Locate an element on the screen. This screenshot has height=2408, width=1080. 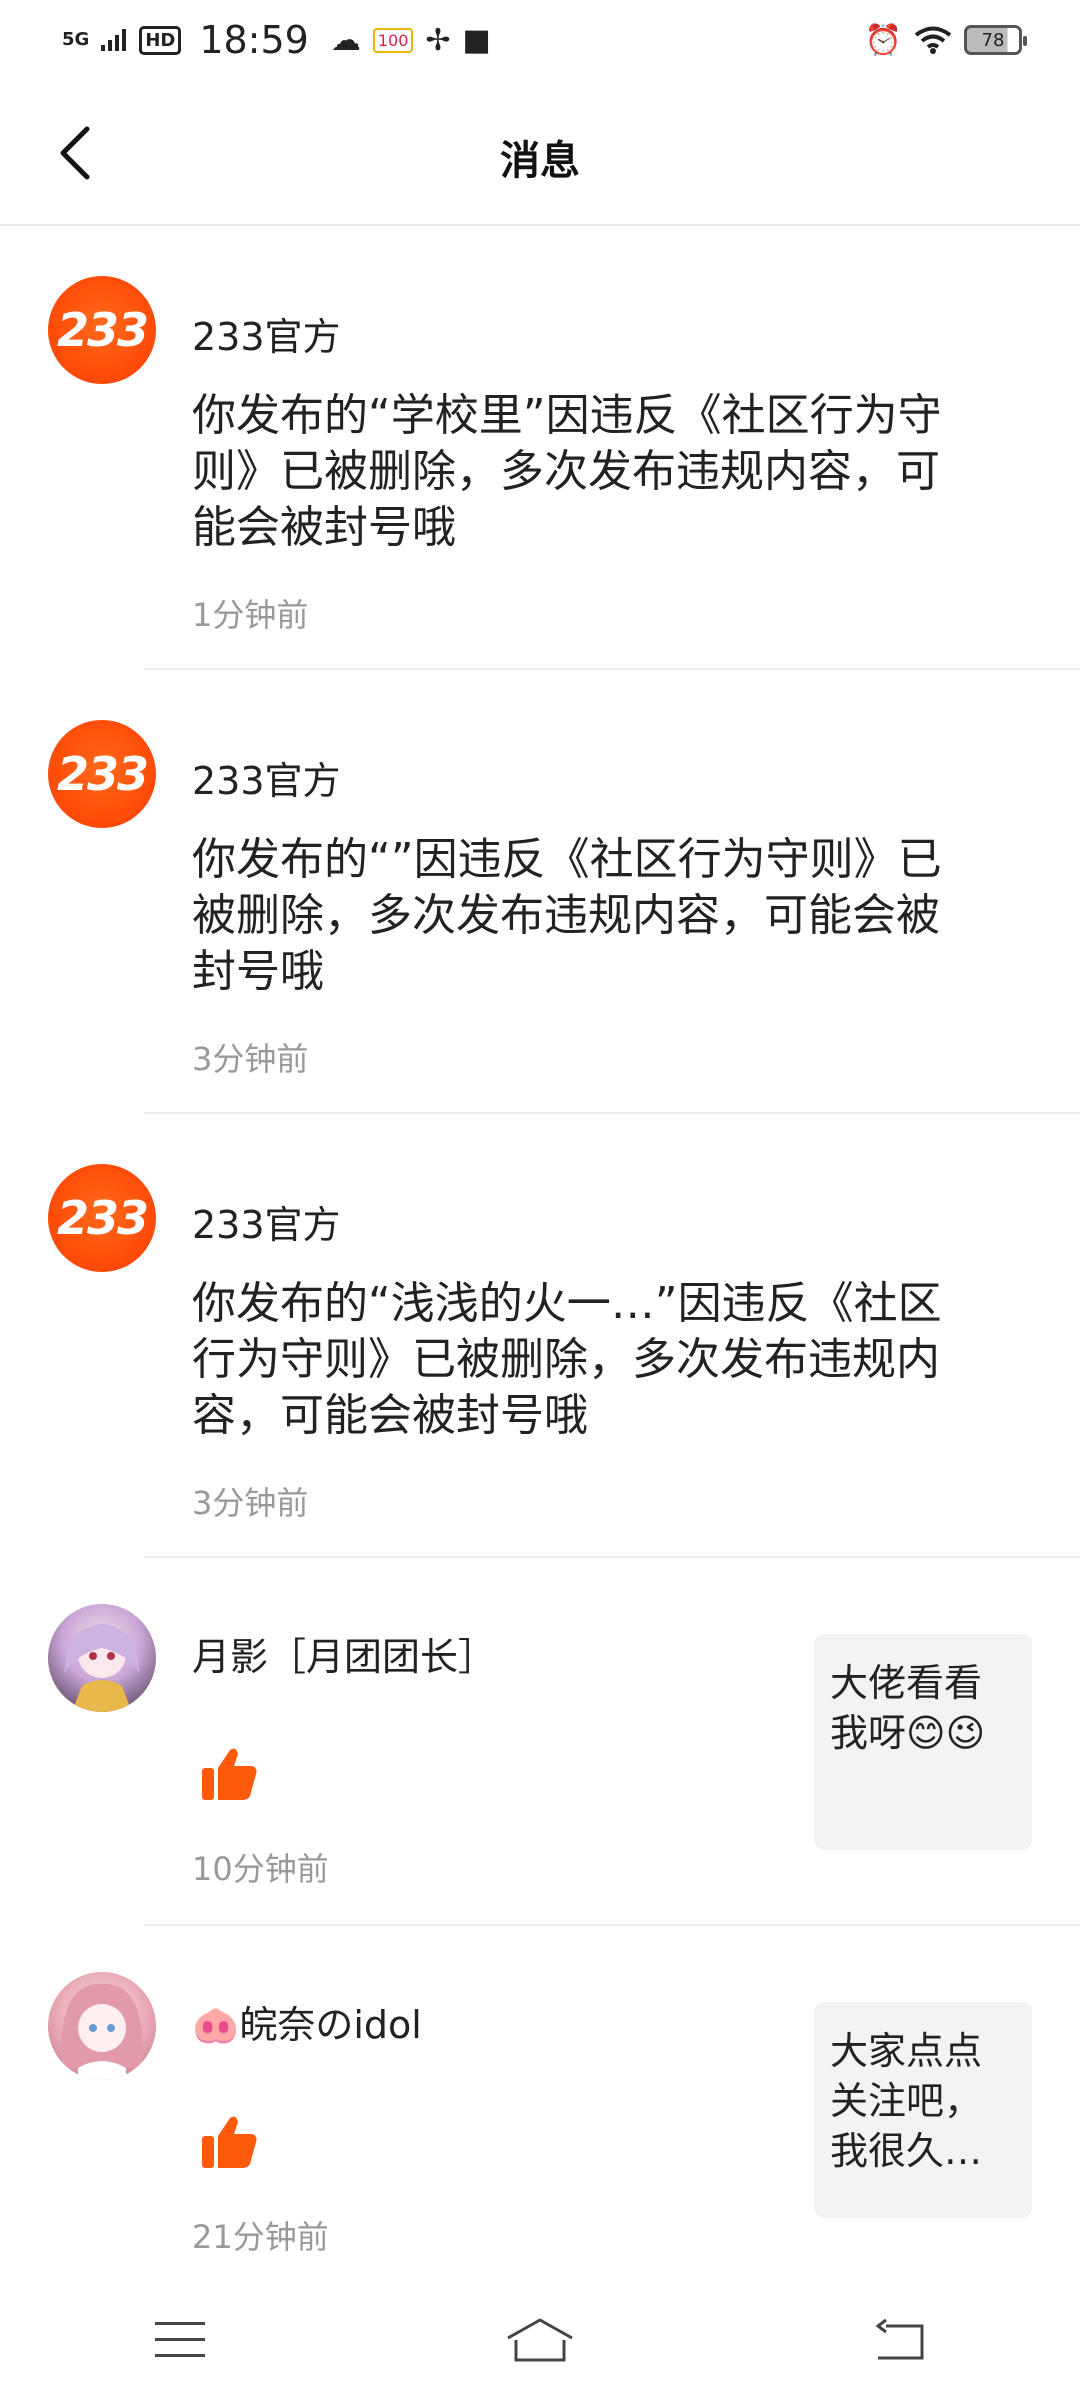
post-preview-text: 大佬看看我呀😊😉 is located at coordinates (908, 1708).